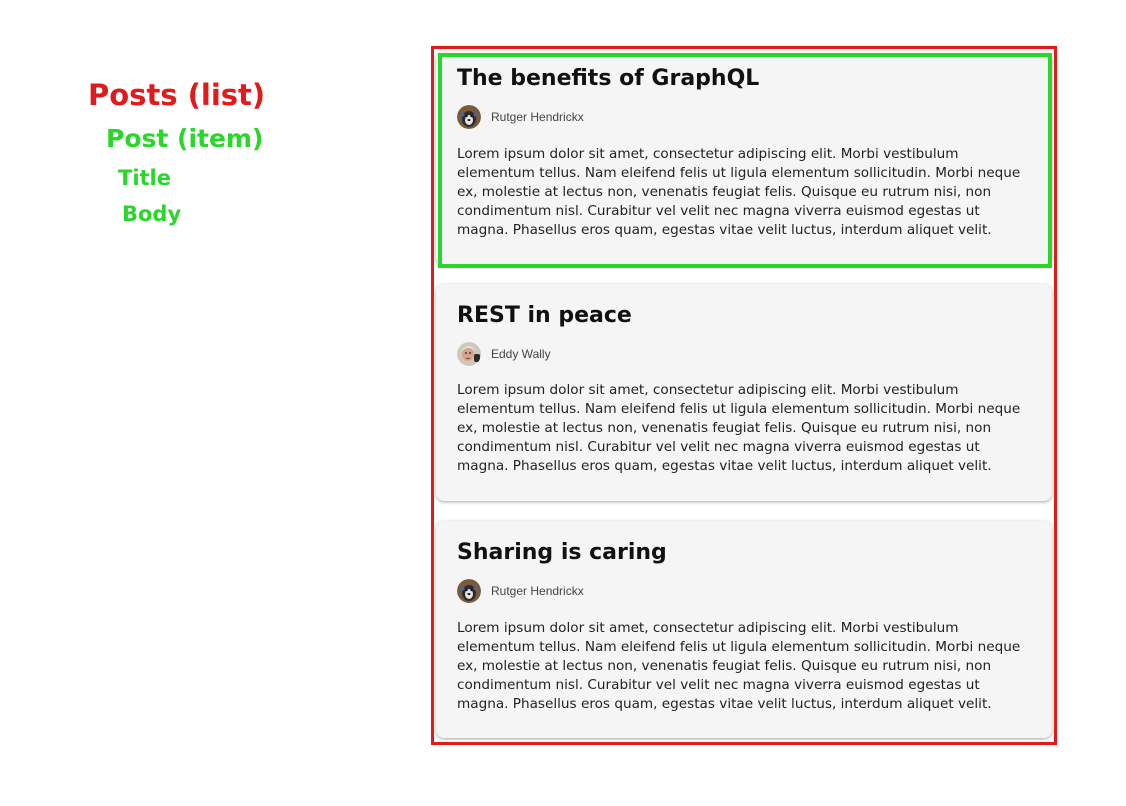 This screenshot has width=1126, height=806. I want to click on legend-posts-list-label: Posts (list), so click(177, 95).